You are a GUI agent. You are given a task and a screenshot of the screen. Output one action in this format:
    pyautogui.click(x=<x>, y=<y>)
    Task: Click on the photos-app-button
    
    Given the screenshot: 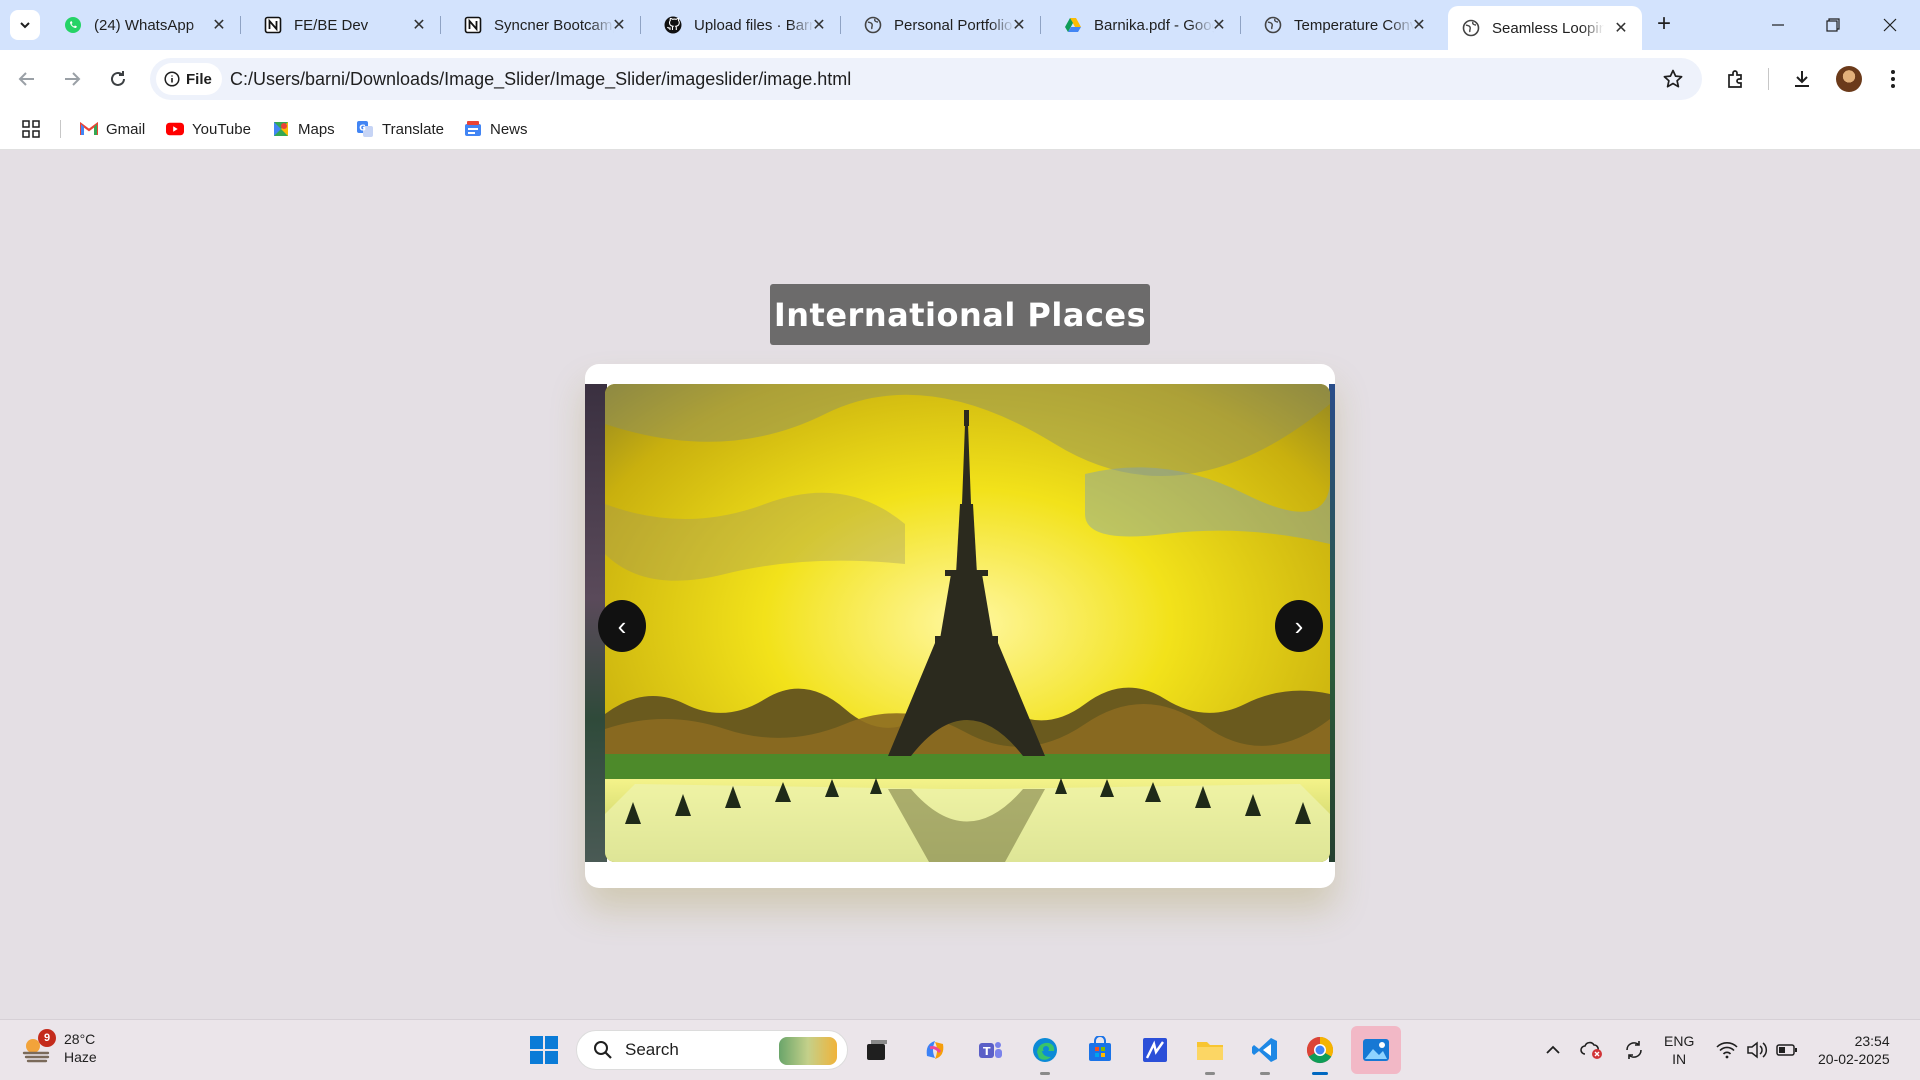 What is the action you would take?
    pyautogui.click(x=1376, y=1050)
    